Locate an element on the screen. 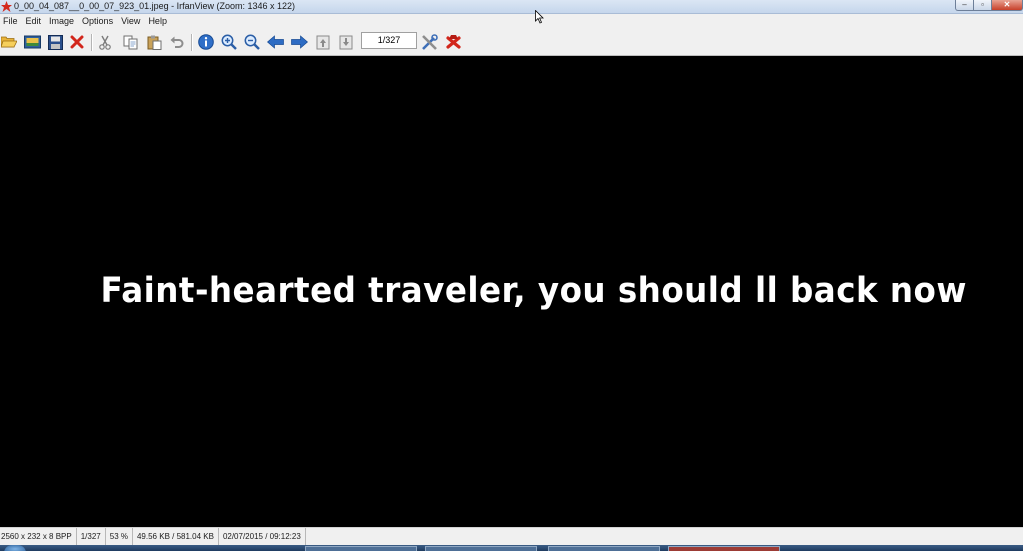  window-controls: – ▫ ✕ is located at coordinates (989, 5).